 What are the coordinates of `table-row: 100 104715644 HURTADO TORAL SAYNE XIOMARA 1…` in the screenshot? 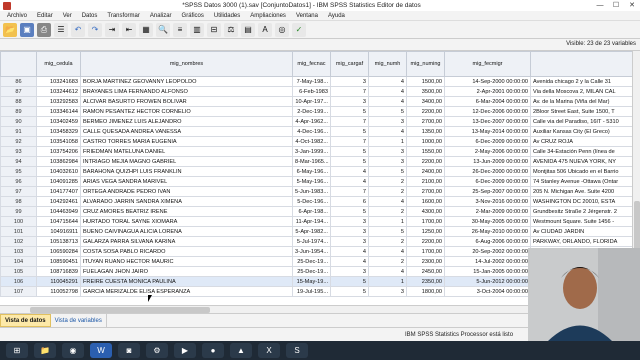 It's located at (320, 221).